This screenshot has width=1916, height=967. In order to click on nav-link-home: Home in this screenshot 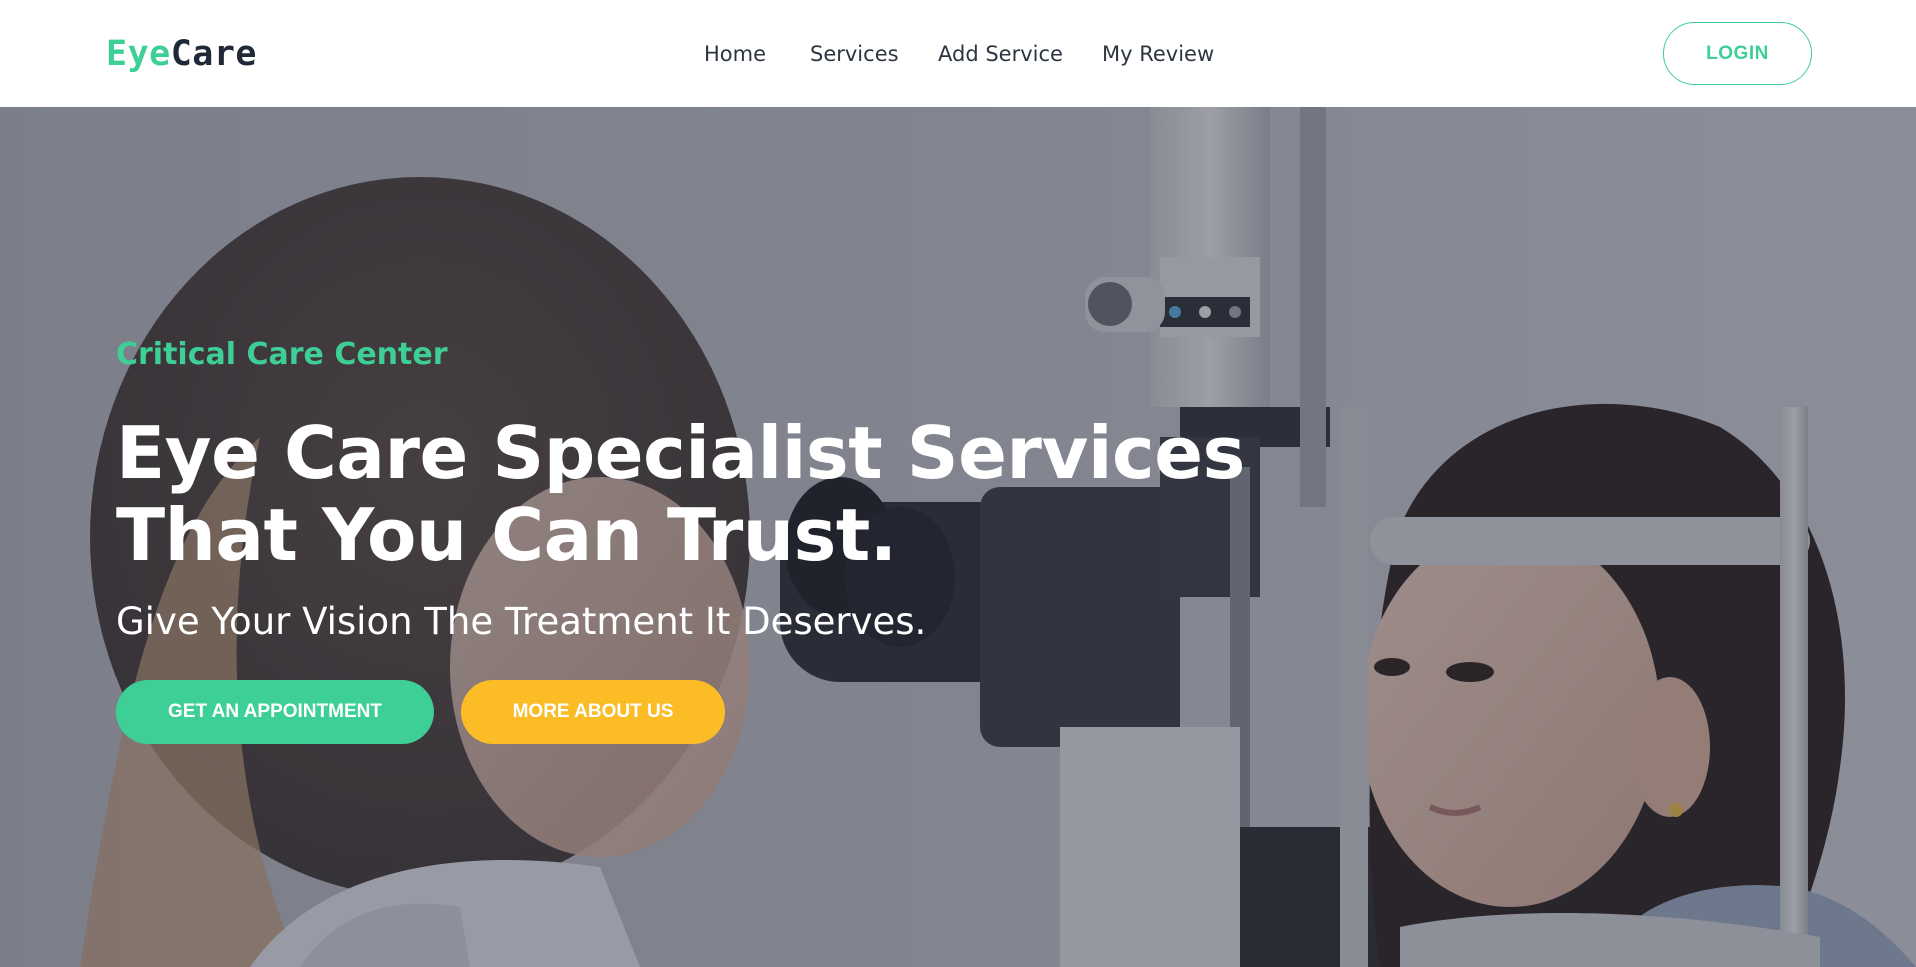, I will do `click(735, 54)`.